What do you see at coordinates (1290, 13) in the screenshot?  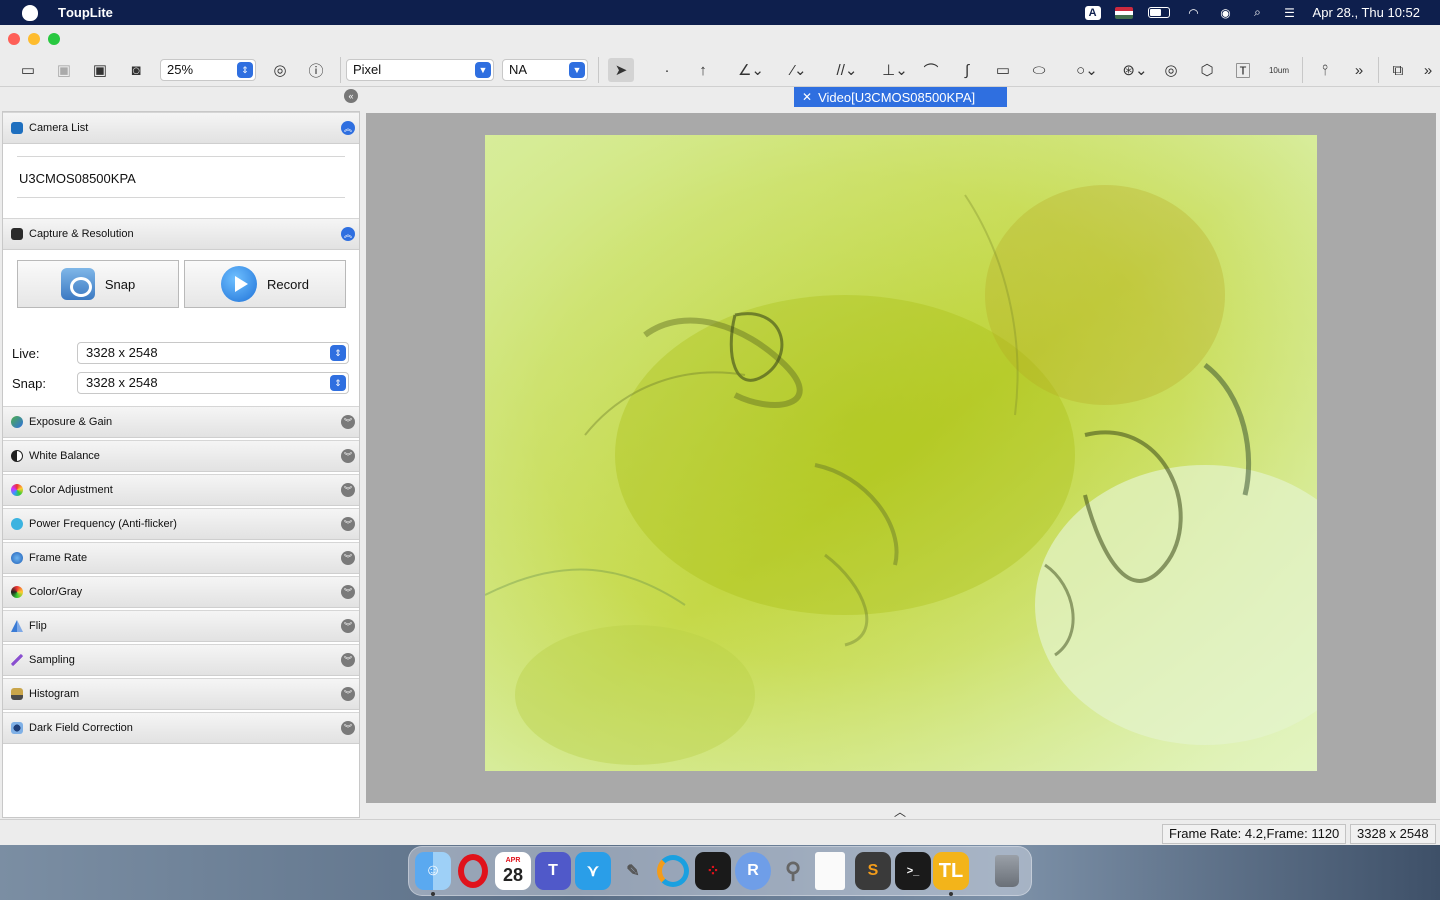 I see `control-center-icon: ☰` at bounding box center [1290, 13].